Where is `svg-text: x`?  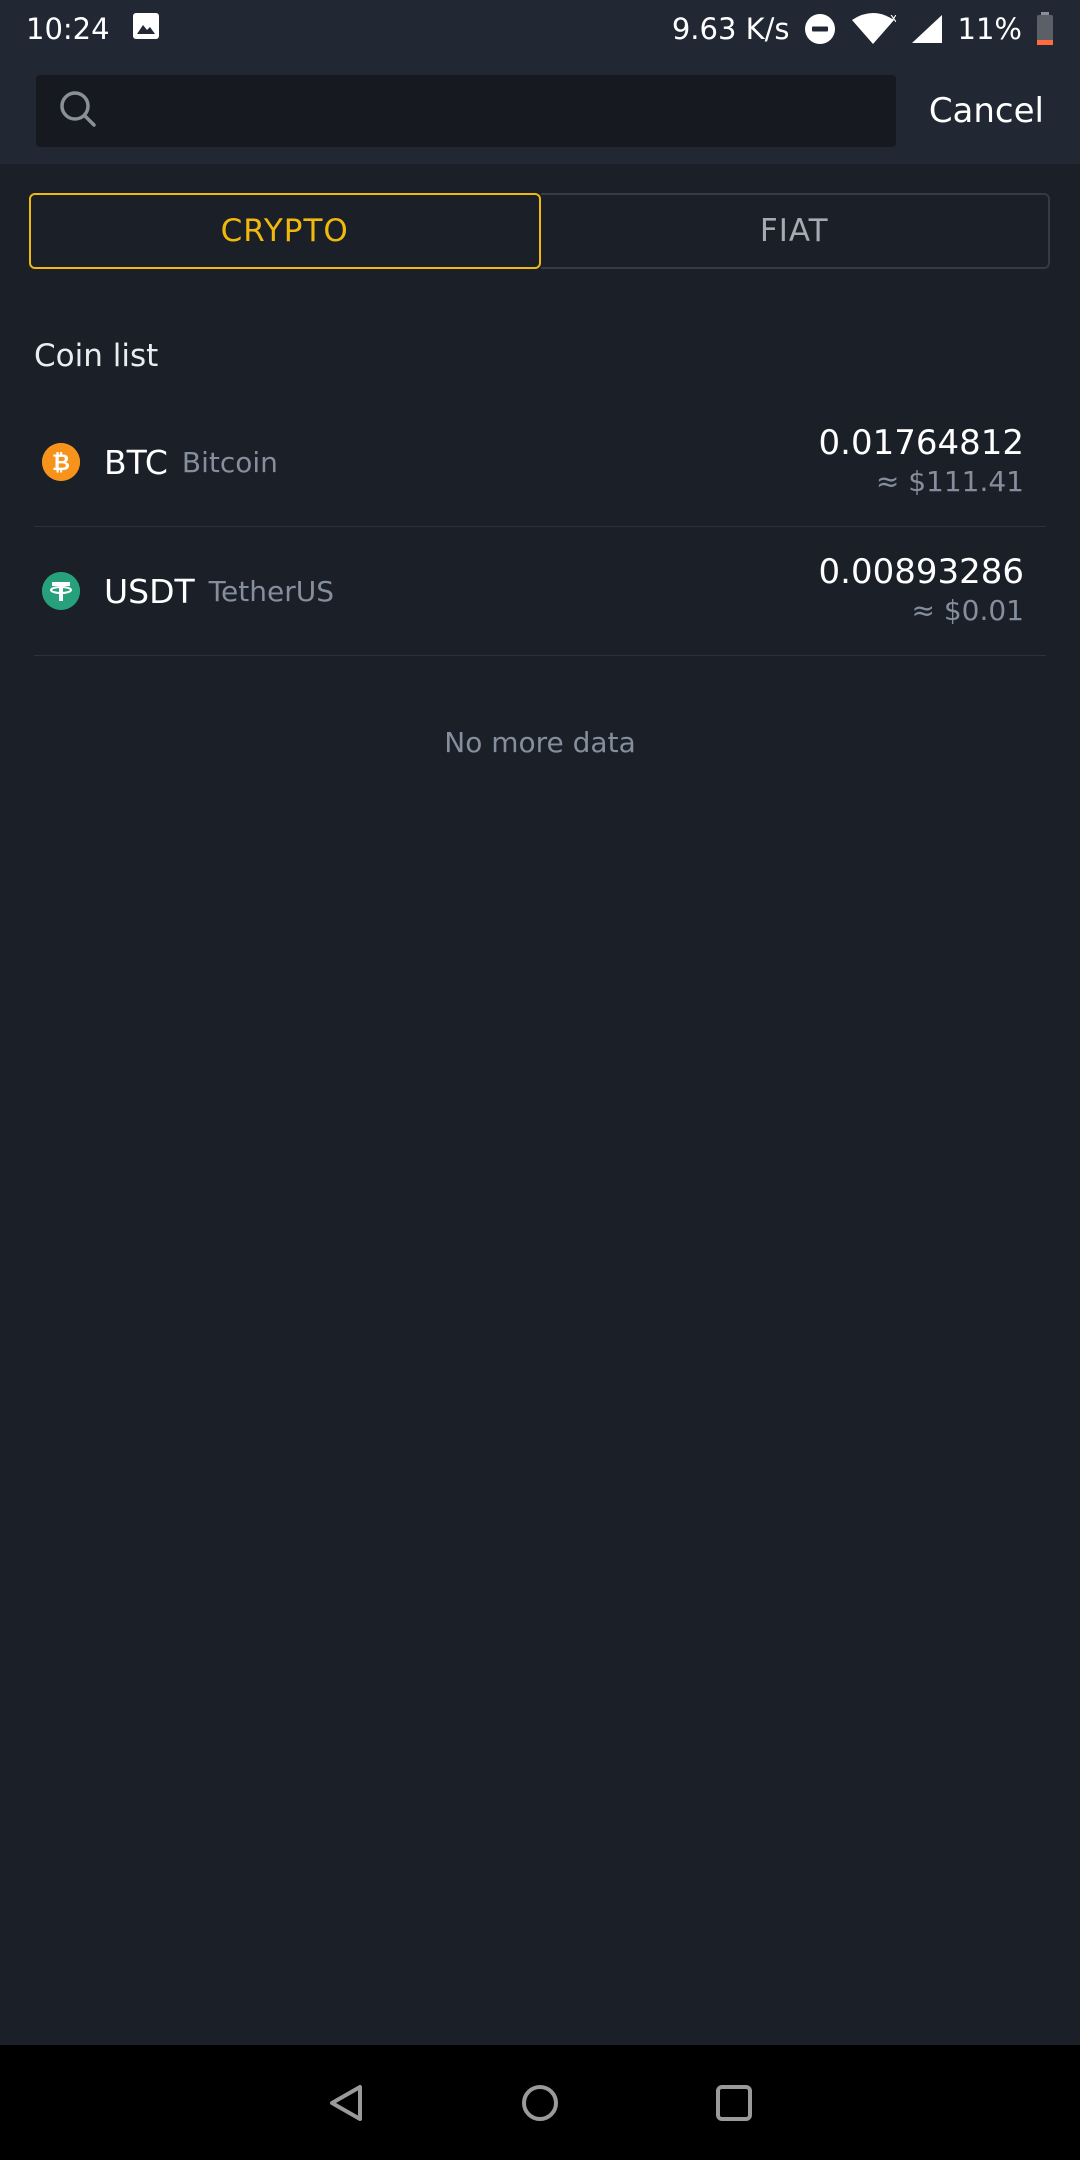
svg-text: x is located at coordinates (893, 18).